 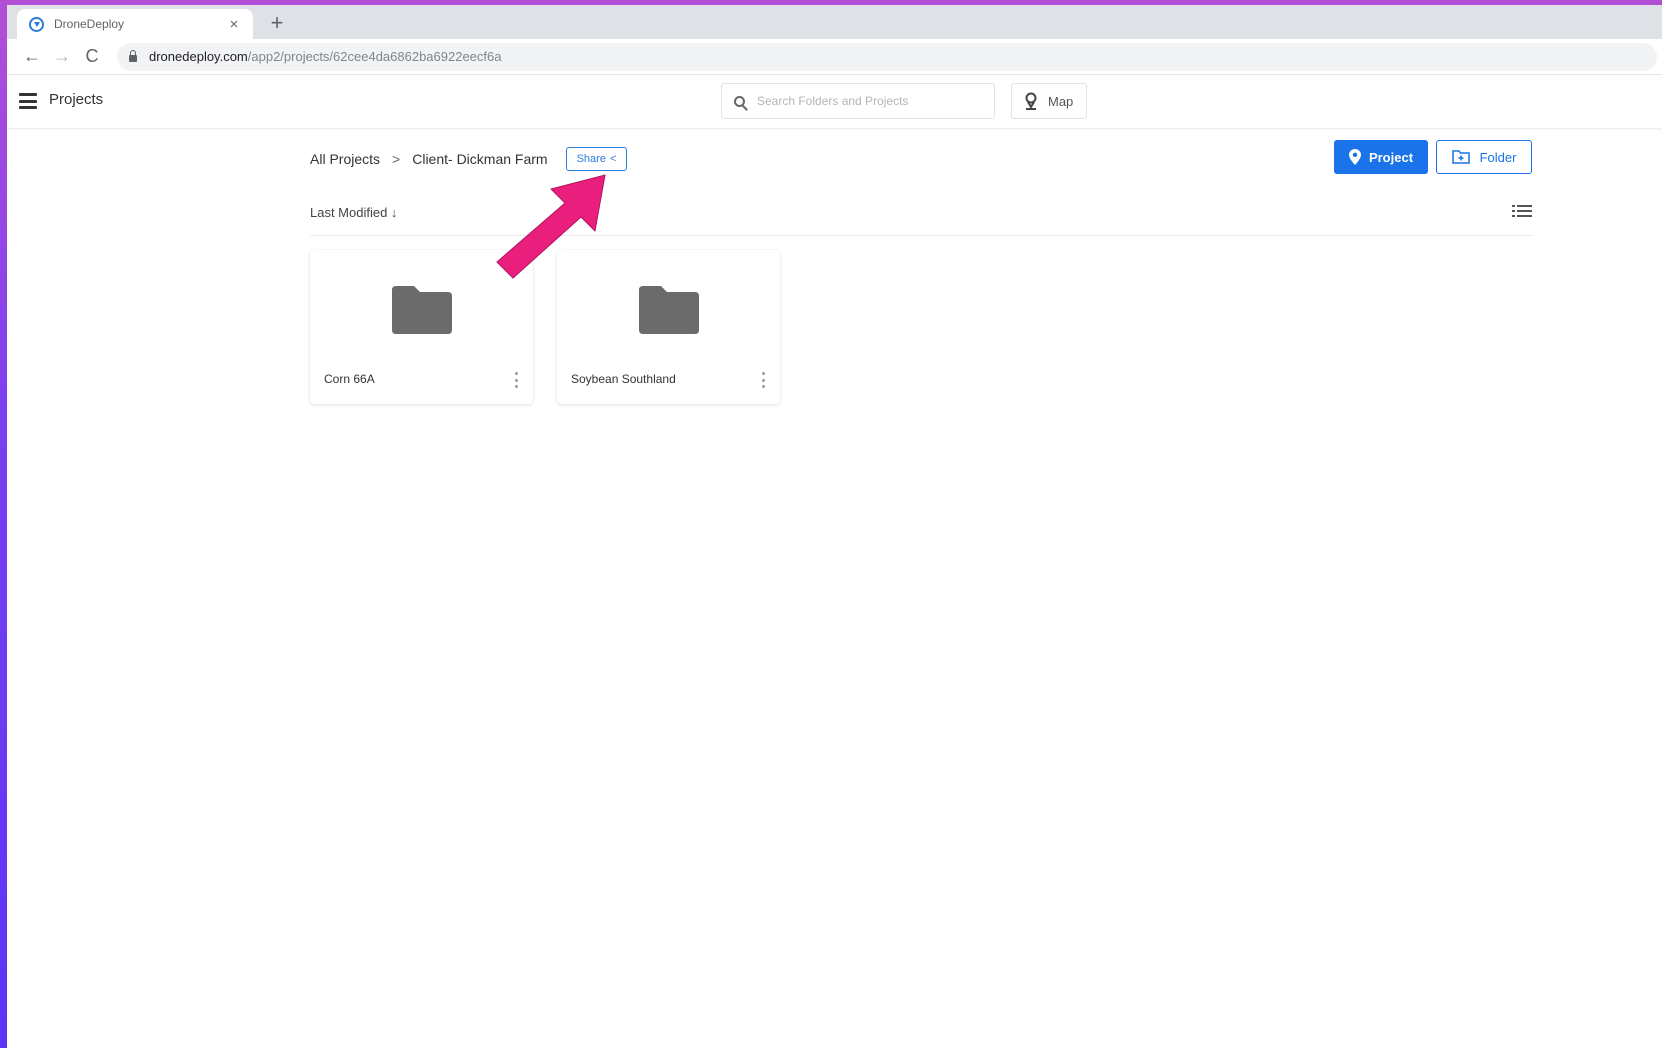 I want to click on dronedeploy-favicon-icon, so click(x=36, y=24).